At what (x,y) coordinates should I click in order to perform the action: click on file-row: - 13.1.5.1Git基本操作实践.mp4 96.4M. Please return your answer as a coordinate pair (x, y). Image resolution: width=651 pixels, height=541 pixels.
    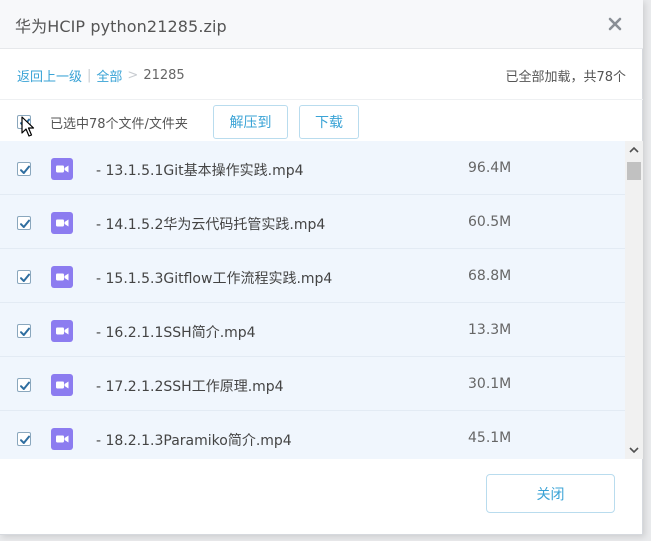
    Looking at the image, I should click on (312, 168).